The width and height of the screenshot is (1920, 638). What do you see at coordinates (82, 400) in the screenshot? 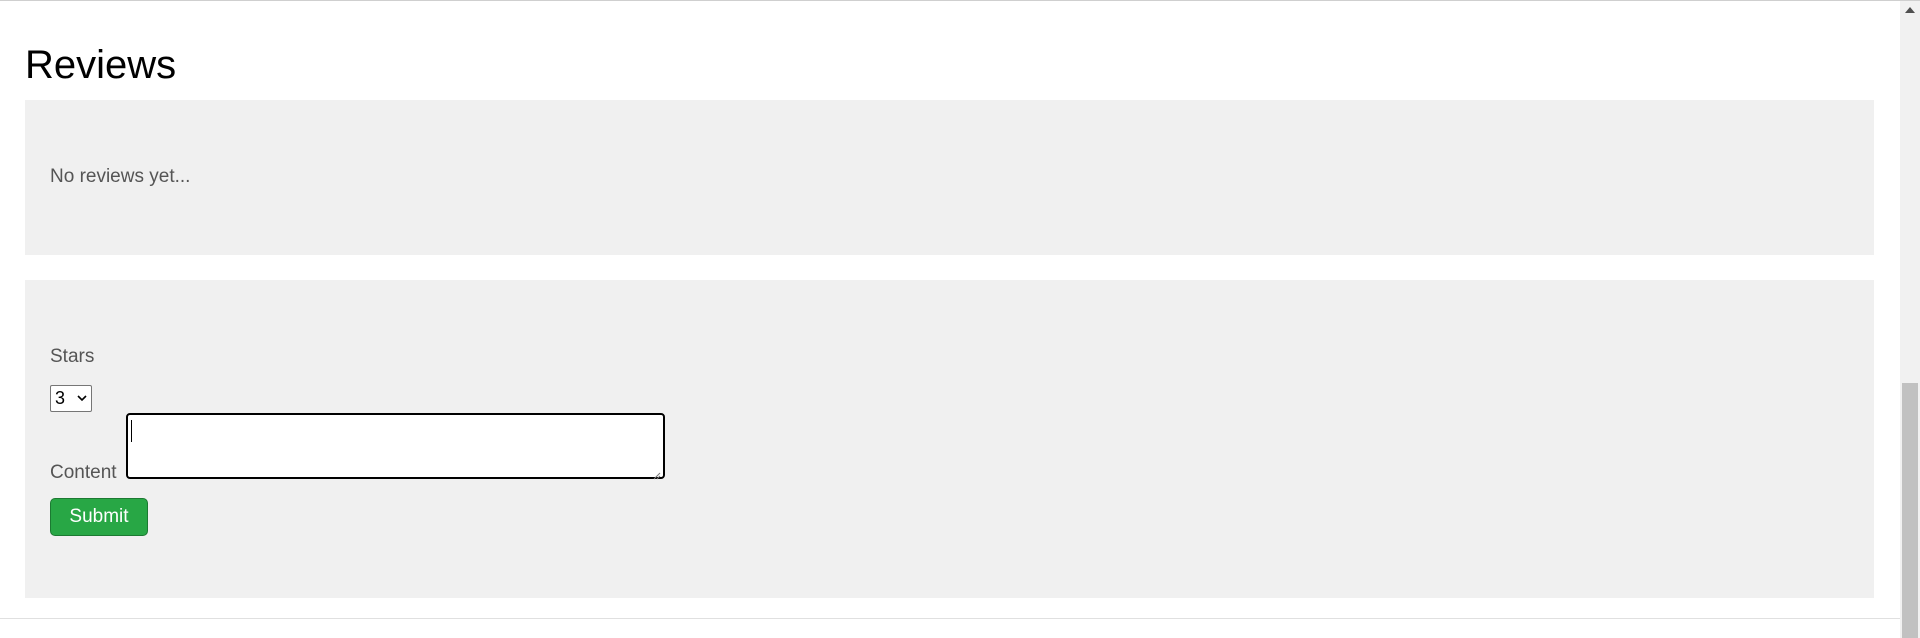
I see `chevron-down-icon` at bounding box center [82, 400].